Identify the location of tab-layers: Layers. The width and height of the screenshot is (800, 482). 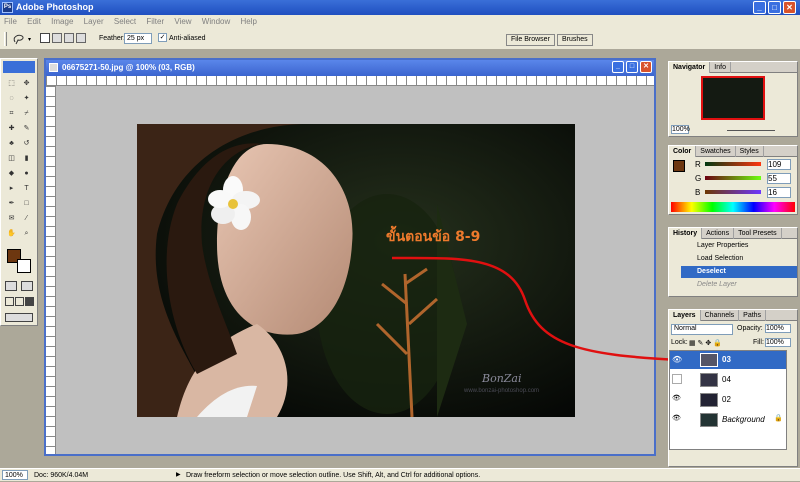
(685, 315).